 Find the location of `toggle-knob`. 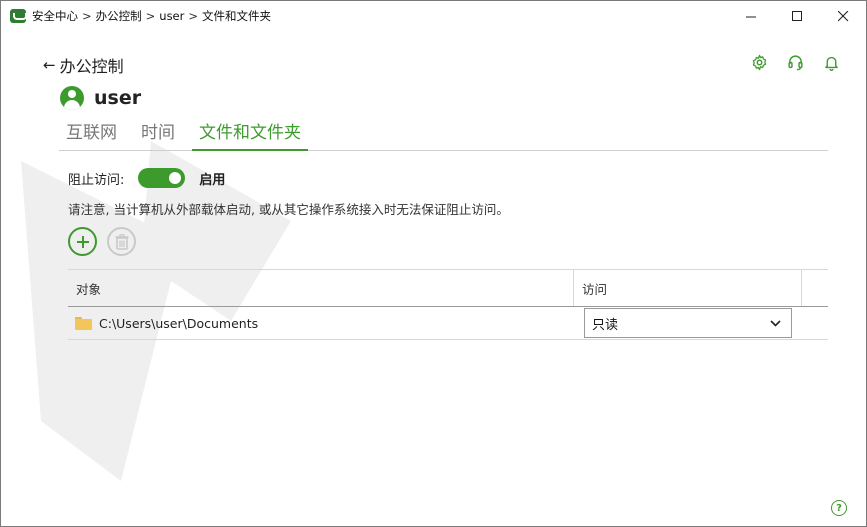

toggle-knob is located at coordinates (175, 178).